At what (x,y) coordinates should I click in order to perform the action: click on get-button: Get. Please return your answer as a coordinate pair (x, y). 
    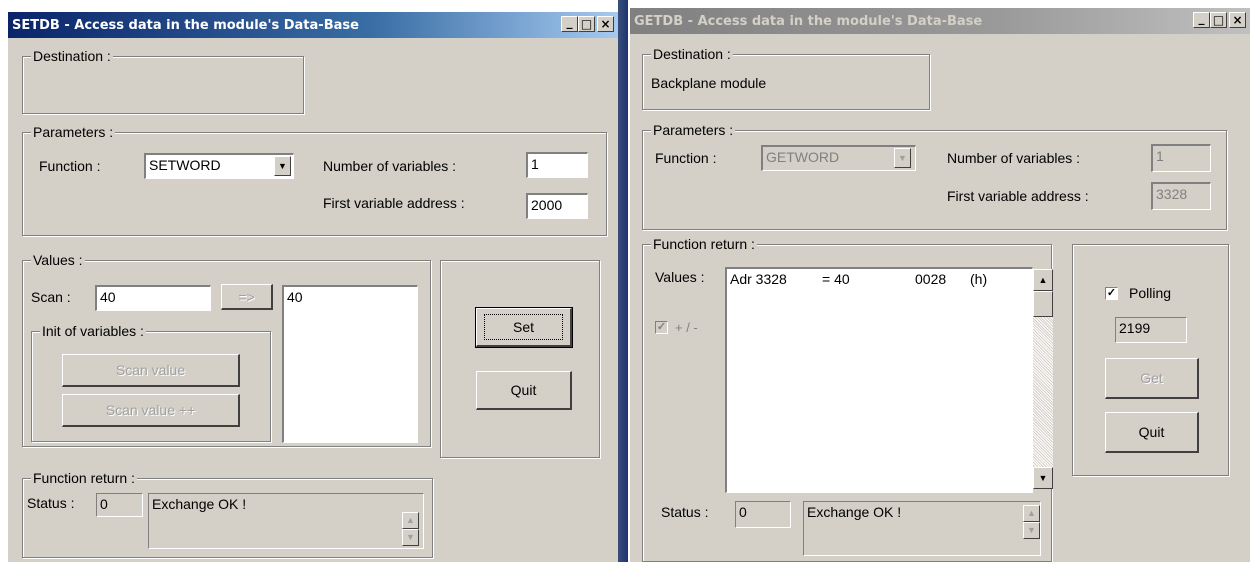
    Looking at the image, I should click on (1152, 378).